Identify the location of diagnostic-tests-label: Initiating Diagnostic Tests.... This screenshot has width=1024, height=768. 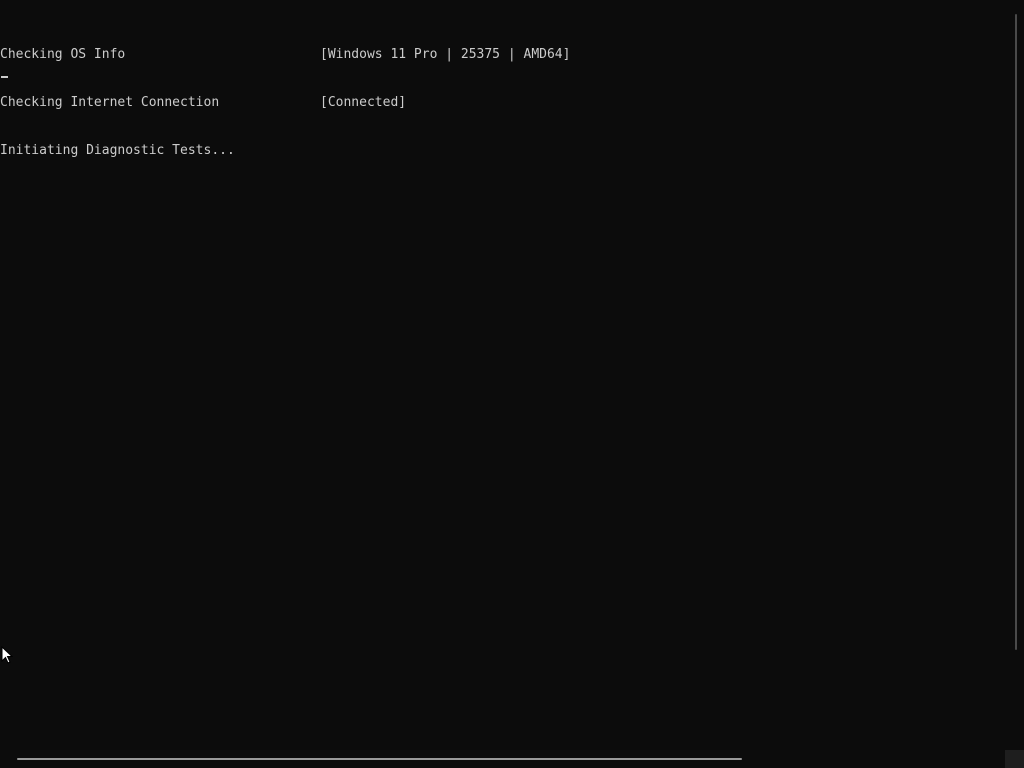
(117, 150).